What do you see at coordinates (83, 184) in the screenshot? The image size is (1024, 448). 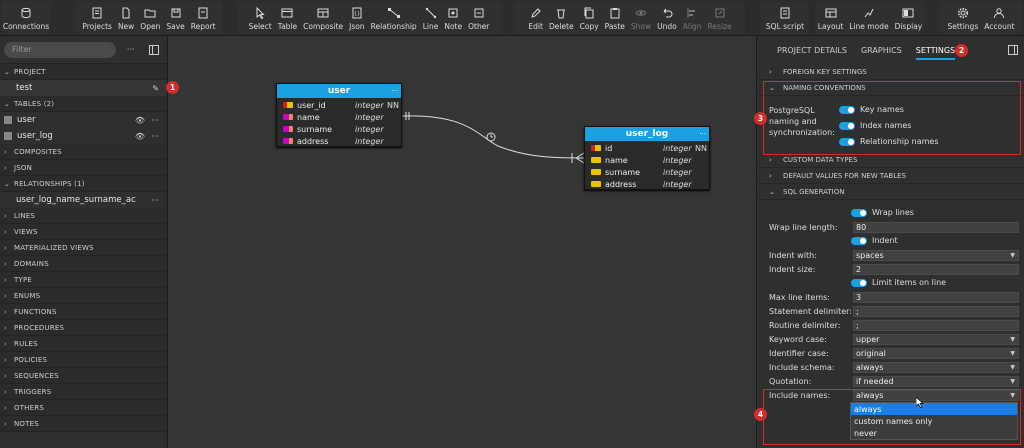 I see `section-relationships: ⌄ RELATIONSHIPS (1)` at bounding box center [83, 184].